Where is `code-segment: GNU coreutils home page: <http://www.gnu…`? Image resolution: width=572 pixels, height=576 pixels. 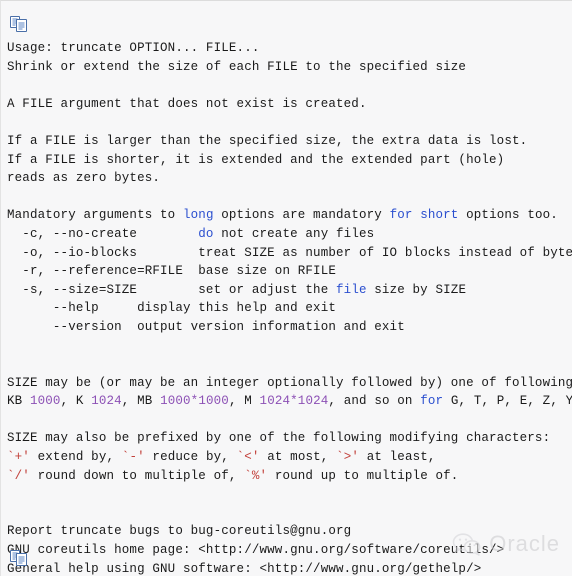
code-segment: GNU coreutils home page: <http://www.gnu… is located at coordinates (256, 550).